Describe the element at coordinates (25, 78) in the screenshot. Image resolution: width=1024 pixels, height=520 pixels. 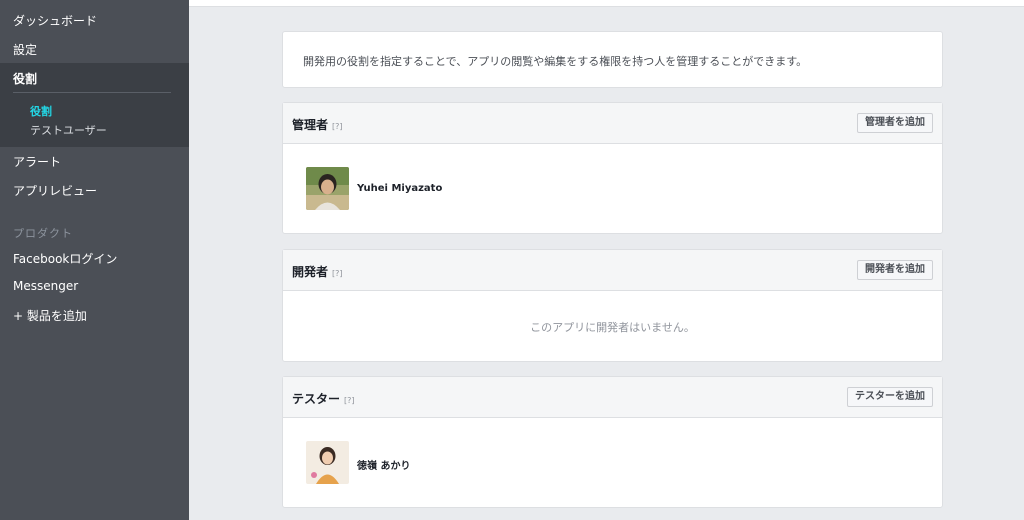
I see `sidebar-item-roles: 役割` at that location.